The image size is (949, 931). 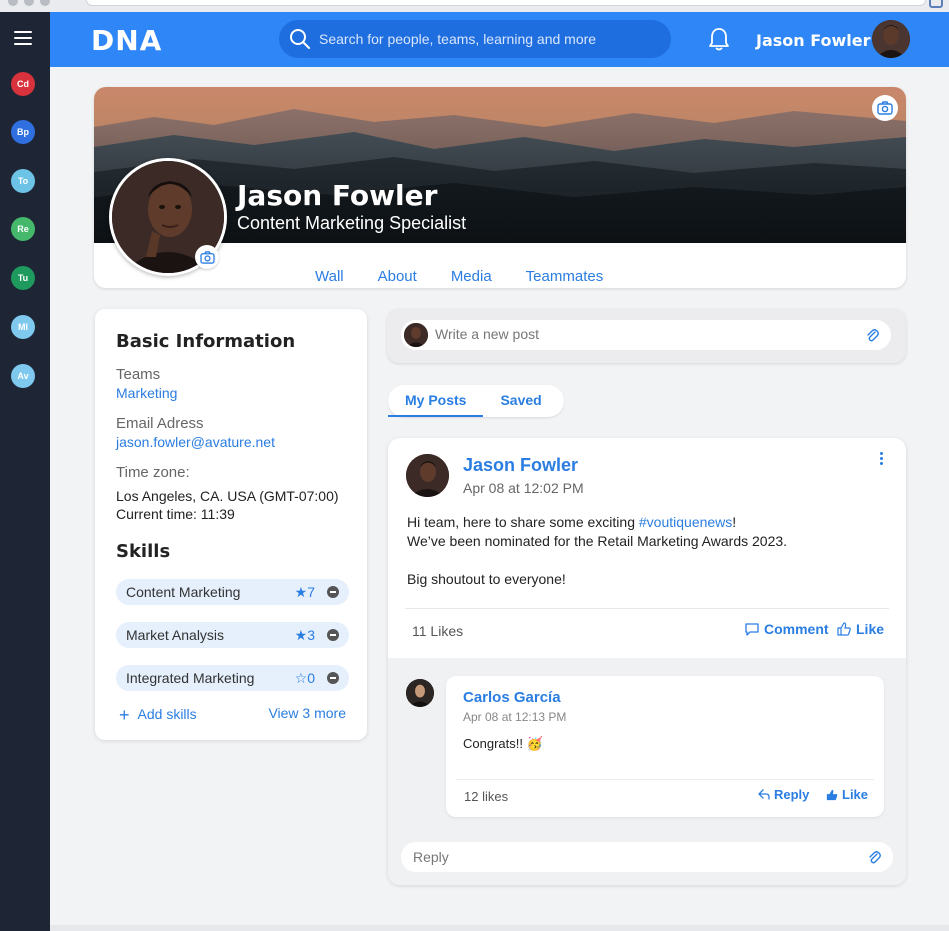 I want to click on skill-chip: Market Analysis ★3, so click(x=232, y=635).